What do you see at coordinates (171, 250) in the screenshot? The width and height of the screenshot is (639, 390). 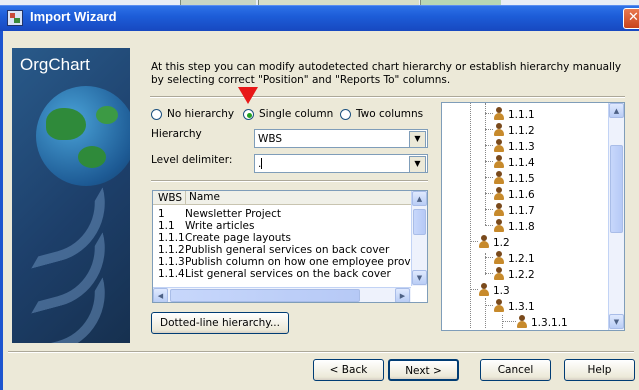 I see `row-wbs: 1.1.2` at bounding box center [171, 250].